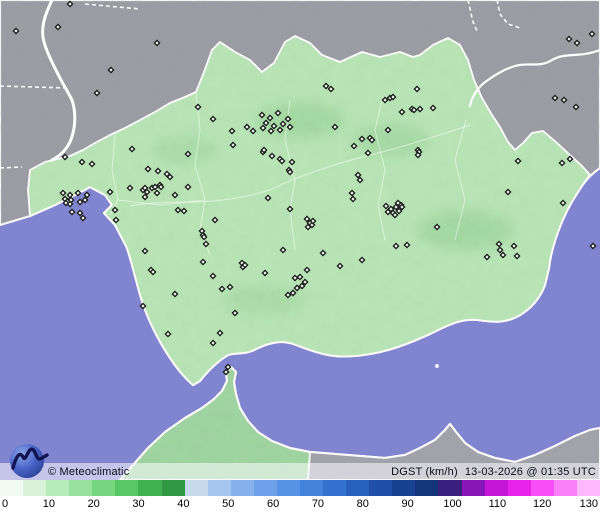 The image size is (600, 517). What do you see at coordinates (452, 504) in the screenshot?
I see `scale-tick-100: 100` at bounding box center [452, 504].